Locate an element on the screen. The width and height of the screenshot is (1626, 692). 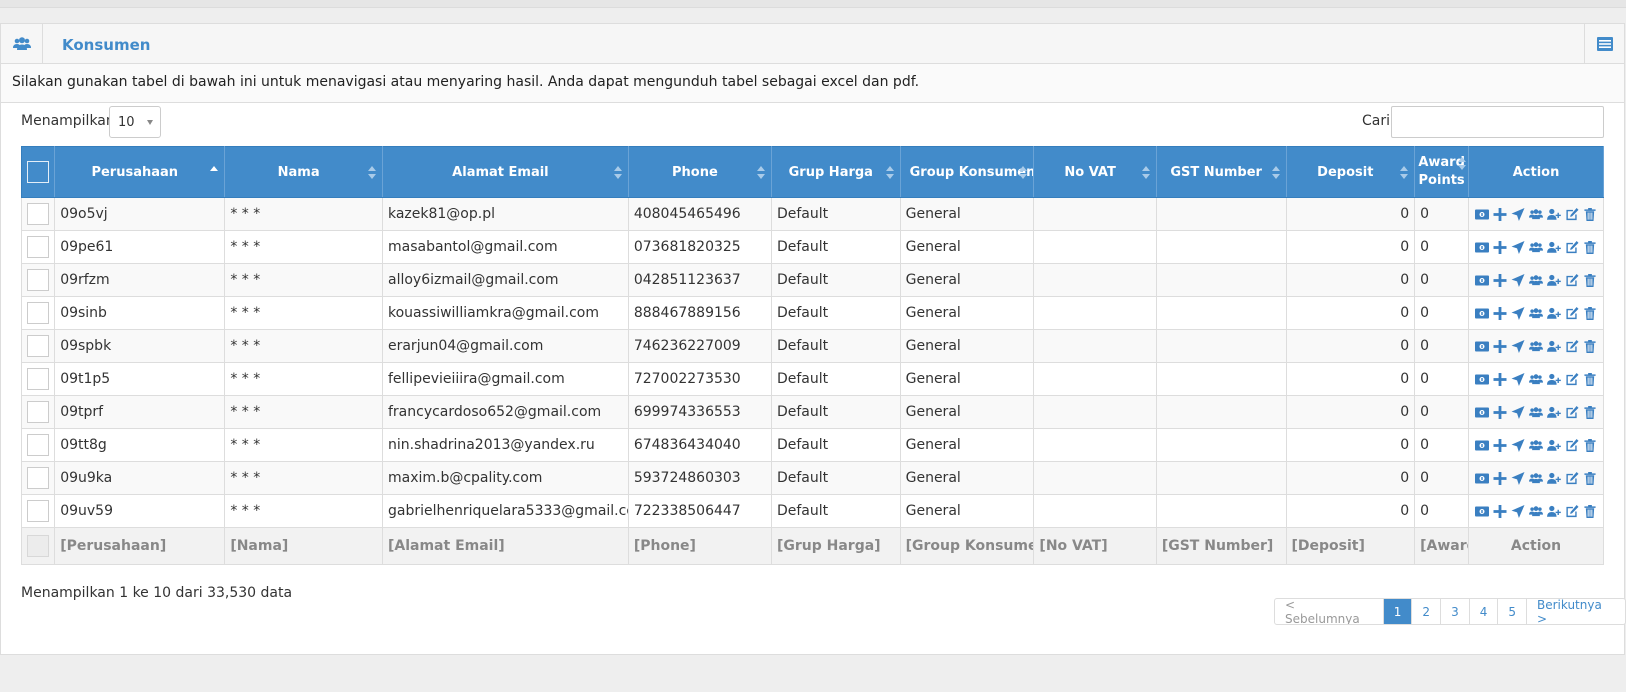
filter-phone: [Phone] is located at coordinates (699, 546).